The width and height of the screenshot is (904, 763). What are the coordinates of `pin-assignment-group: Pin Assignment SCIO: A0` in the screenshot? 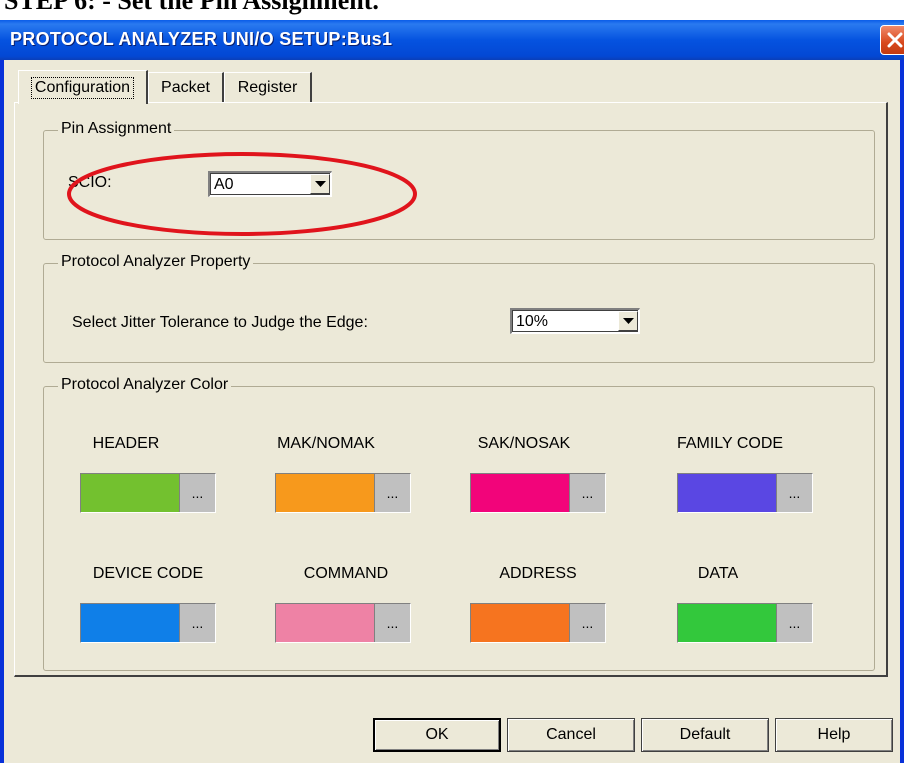 It's located at (459, 180).